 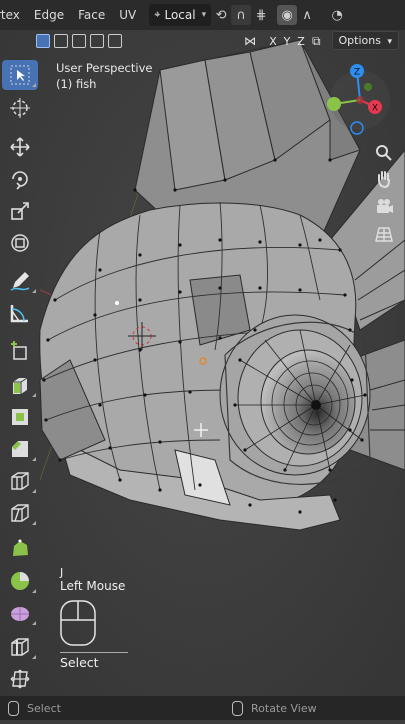 I want to click on selection-mode-set-icon, so click(x=43, y=41).